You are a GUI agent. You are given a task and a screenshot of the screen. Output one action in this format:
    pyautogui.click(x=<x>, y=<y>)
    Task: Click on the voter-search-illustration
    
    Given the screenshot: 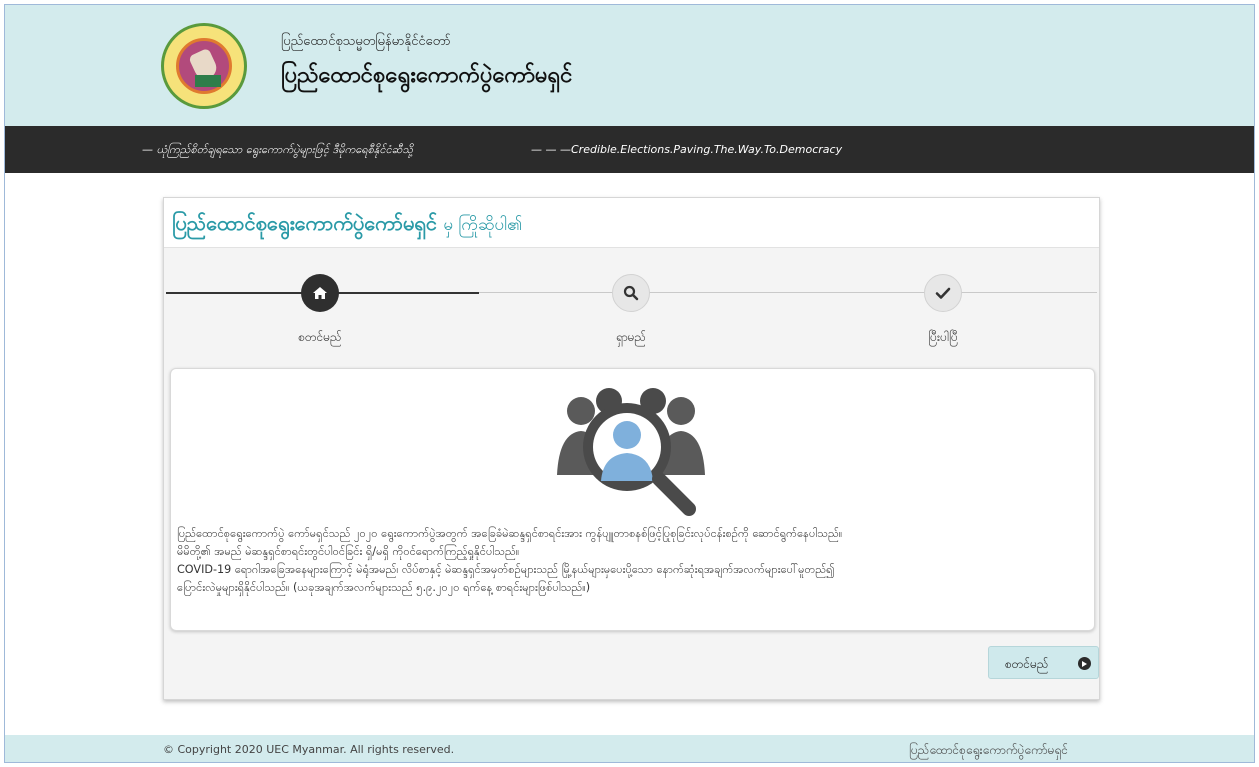 What is the action you would take?
    pyautogui.click(x=631, y=451)
    